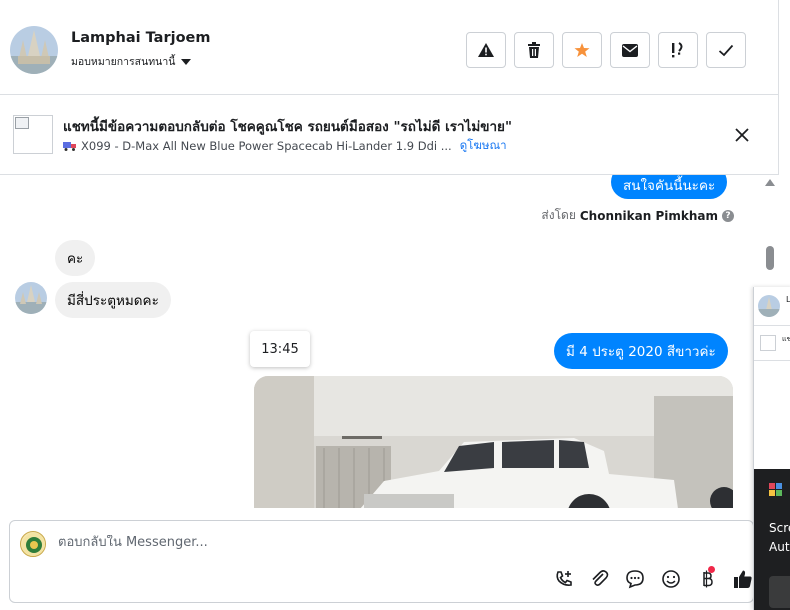 The width and height of the screenshot is (790, 610). Describe the element at coordinates (33, 134) in the screenshot. I see `ad-thumbnail` at that location.